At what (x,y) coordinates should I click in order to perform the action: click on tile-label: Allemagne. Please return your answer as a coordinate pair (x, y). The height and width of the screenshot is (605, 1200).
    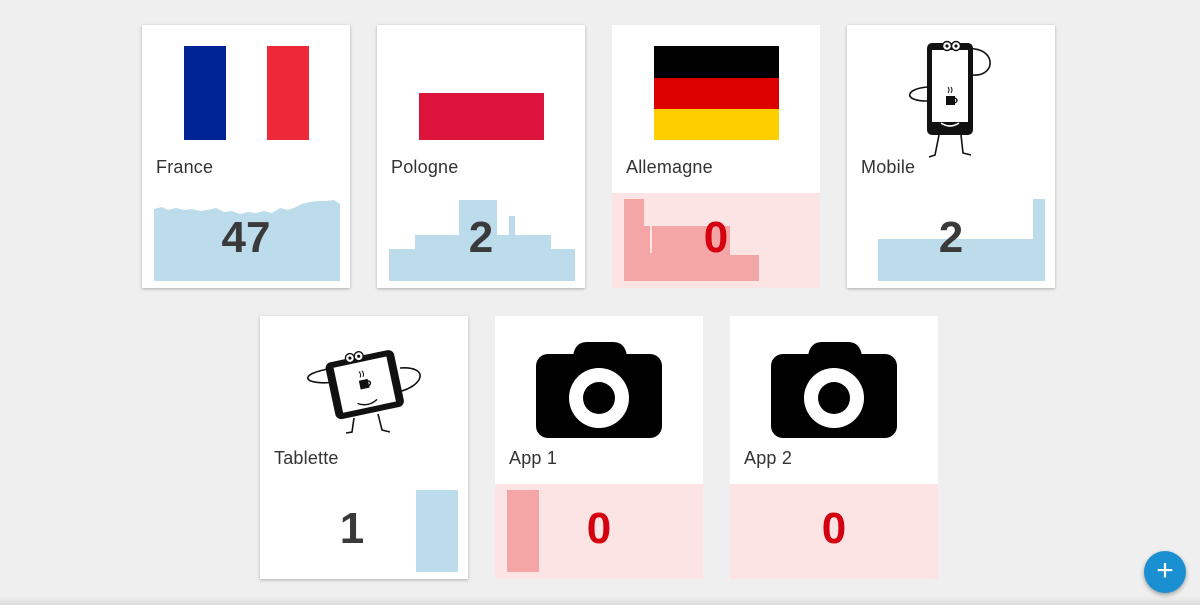
    Looking at the image, I should click on (669, 167).